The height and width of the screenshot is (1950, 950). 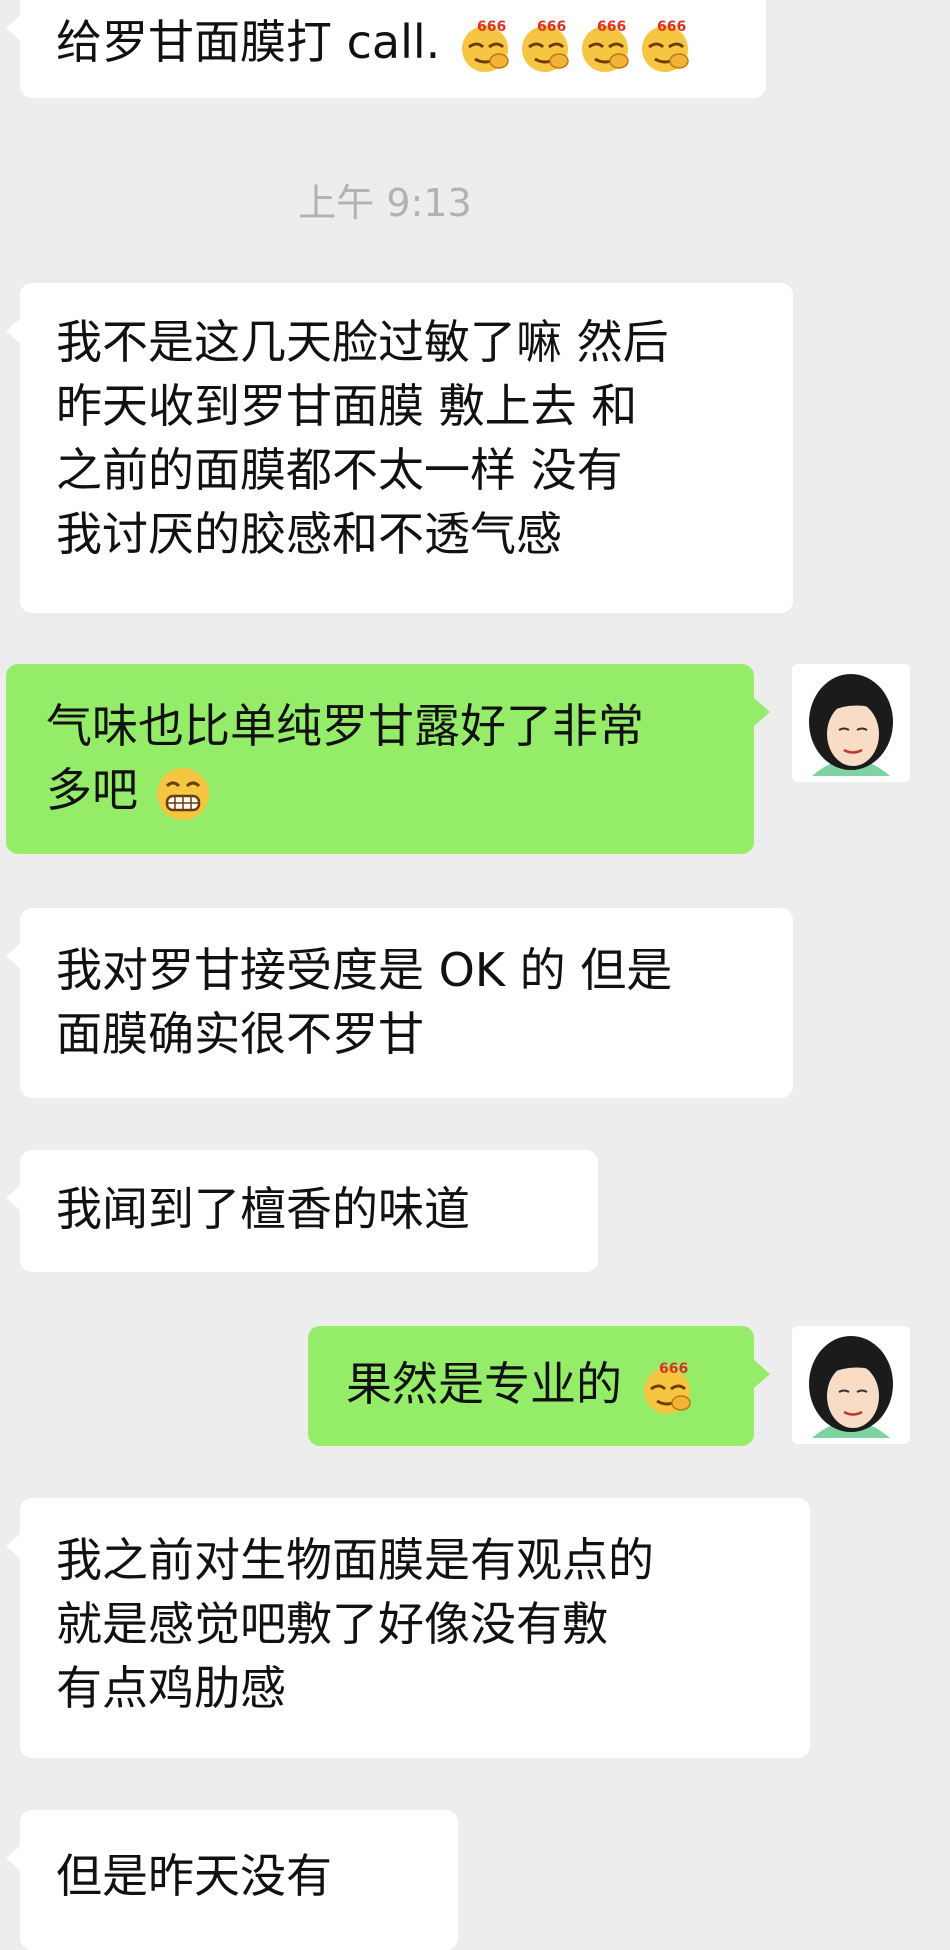 What do you see at coordinates (182, 793) in the screenshot?
I see `grin-icon` at bounding box center [182, 793].